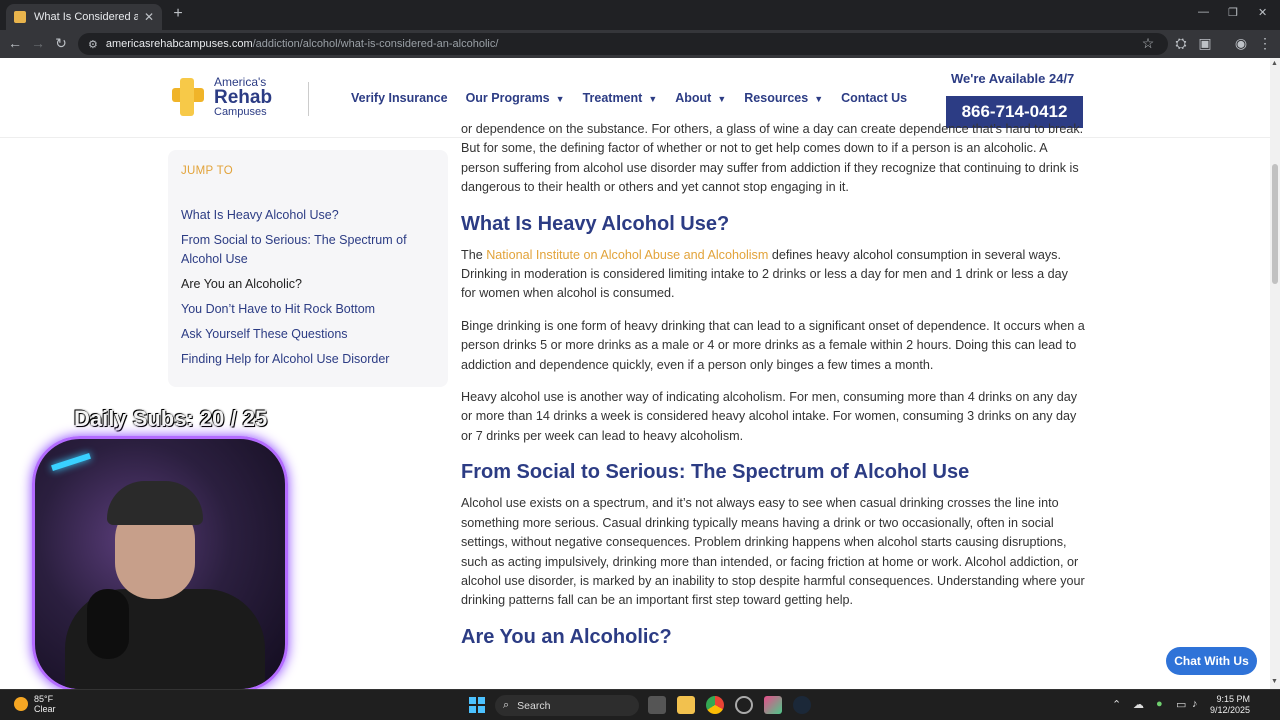 This screenshot has width=1280, height=720. I want to click on jump-link: Finding Help for Alcohol Use Disorder, so click(308, 359).